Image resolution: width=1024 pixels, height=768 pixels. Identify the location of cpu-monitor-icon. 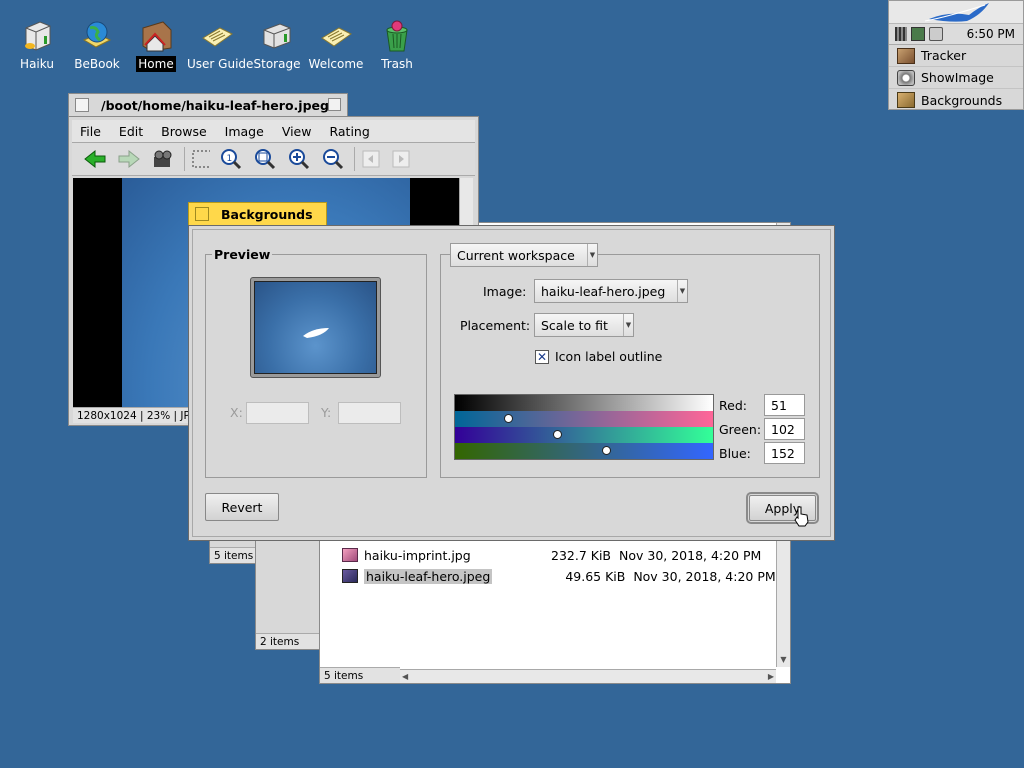
(901, 34).